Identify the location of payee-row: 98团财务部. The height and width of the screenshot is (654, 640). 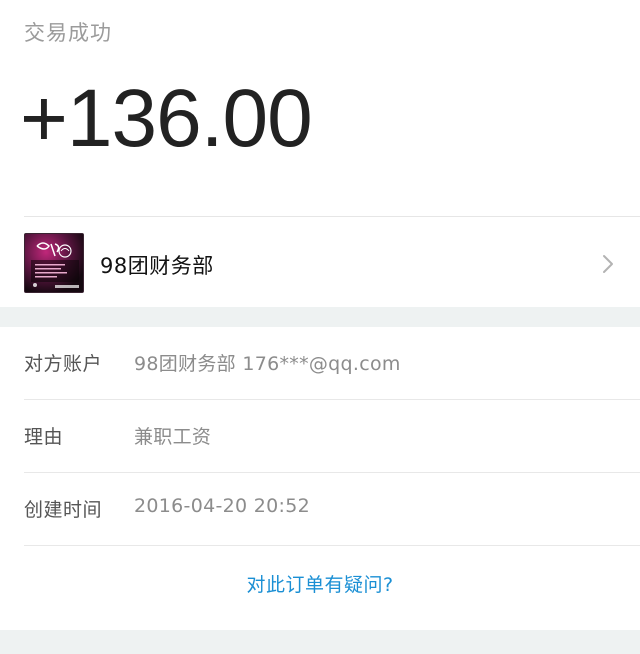
(320, 262).